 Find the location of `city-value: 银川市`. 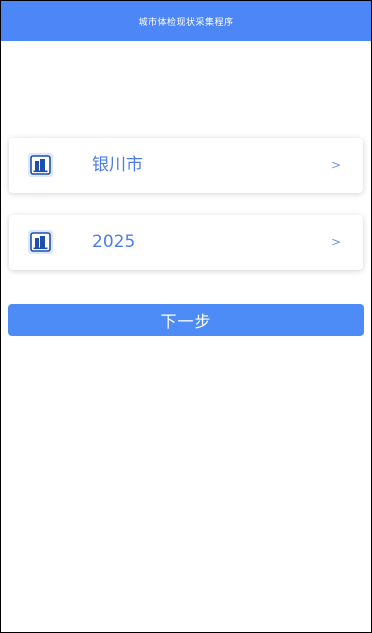

city-value: 银川市 is located at coordinates (117, 165).